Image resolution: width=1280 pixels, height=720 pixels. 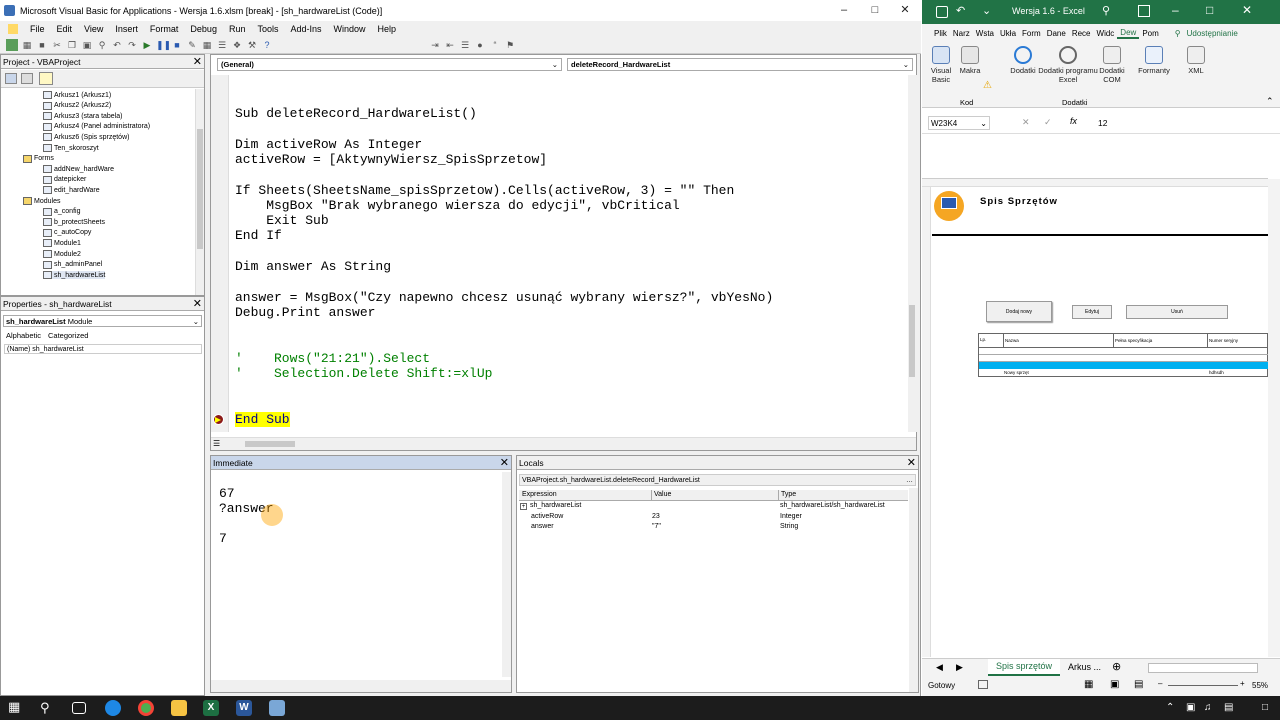 I want to click on windows-start-icon: ▦, so click(x=15, y=707).